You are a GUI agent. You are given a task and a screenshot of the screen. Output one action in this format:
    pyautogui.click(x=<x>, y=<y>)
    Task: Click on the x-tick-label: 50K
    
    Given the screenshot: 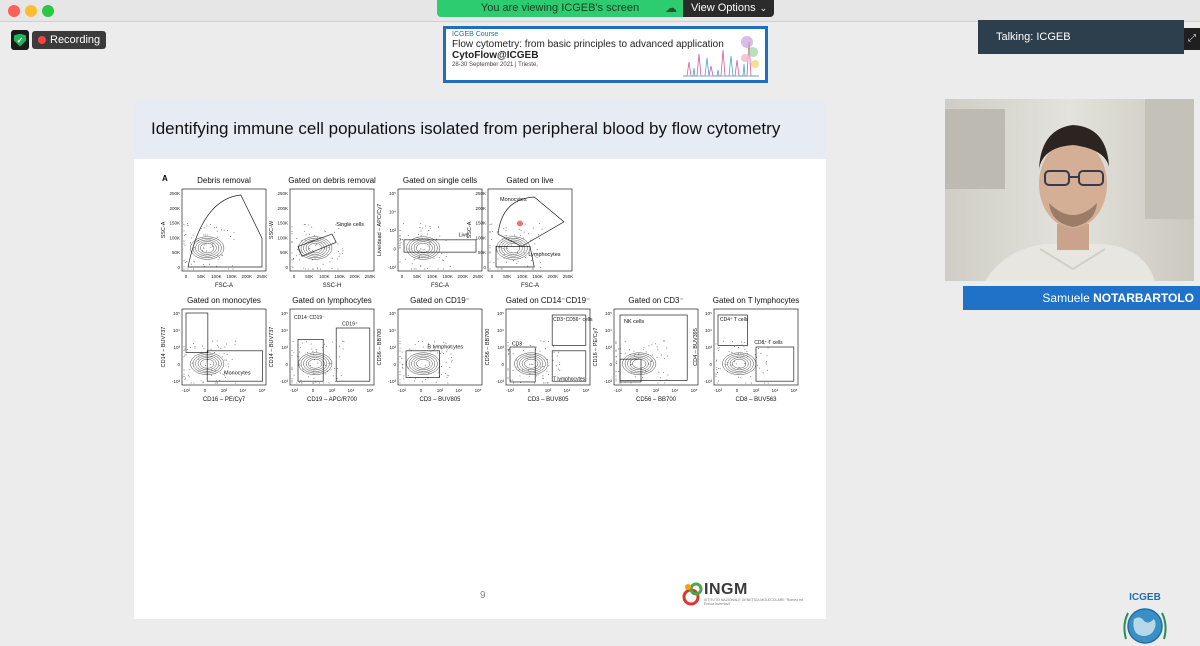 What is the action you would take?
    pyautogui.click(x=507, y=276)
    